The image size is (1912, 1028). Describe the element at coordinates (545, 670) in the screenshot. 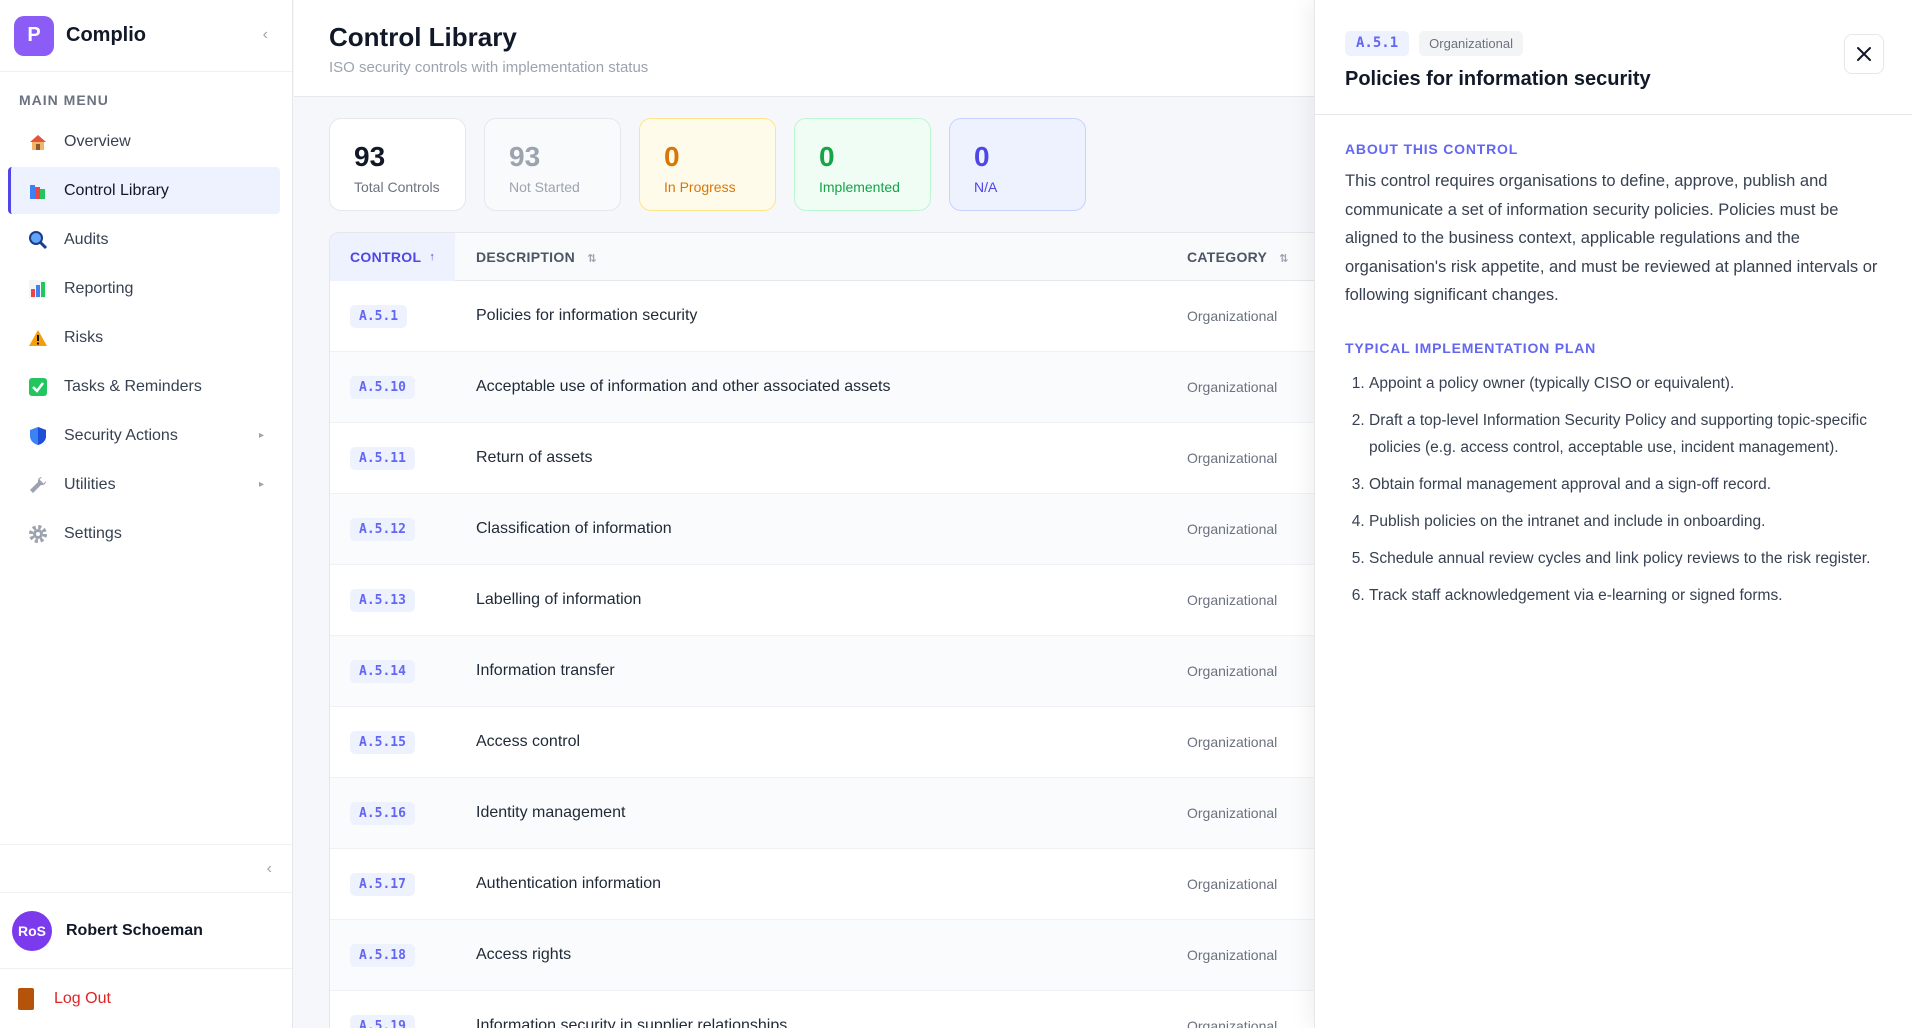

I see `control-description: Information transfer` at that location.